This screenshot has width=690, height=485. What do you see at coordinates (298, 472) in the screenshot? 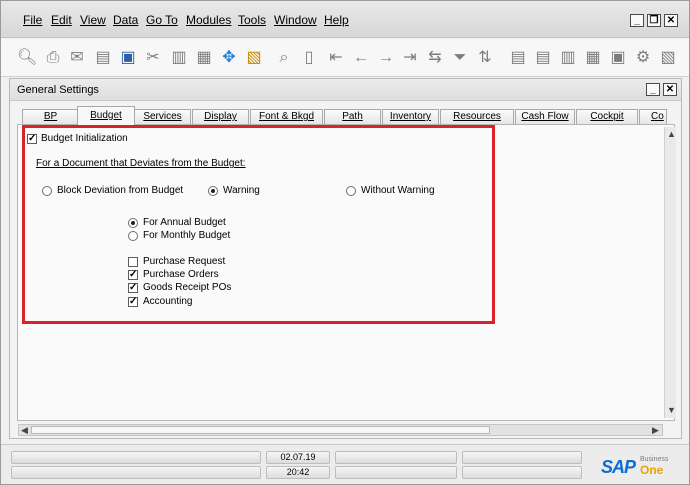
I see `status-time: 20:42` at bounding box center [298, 472].